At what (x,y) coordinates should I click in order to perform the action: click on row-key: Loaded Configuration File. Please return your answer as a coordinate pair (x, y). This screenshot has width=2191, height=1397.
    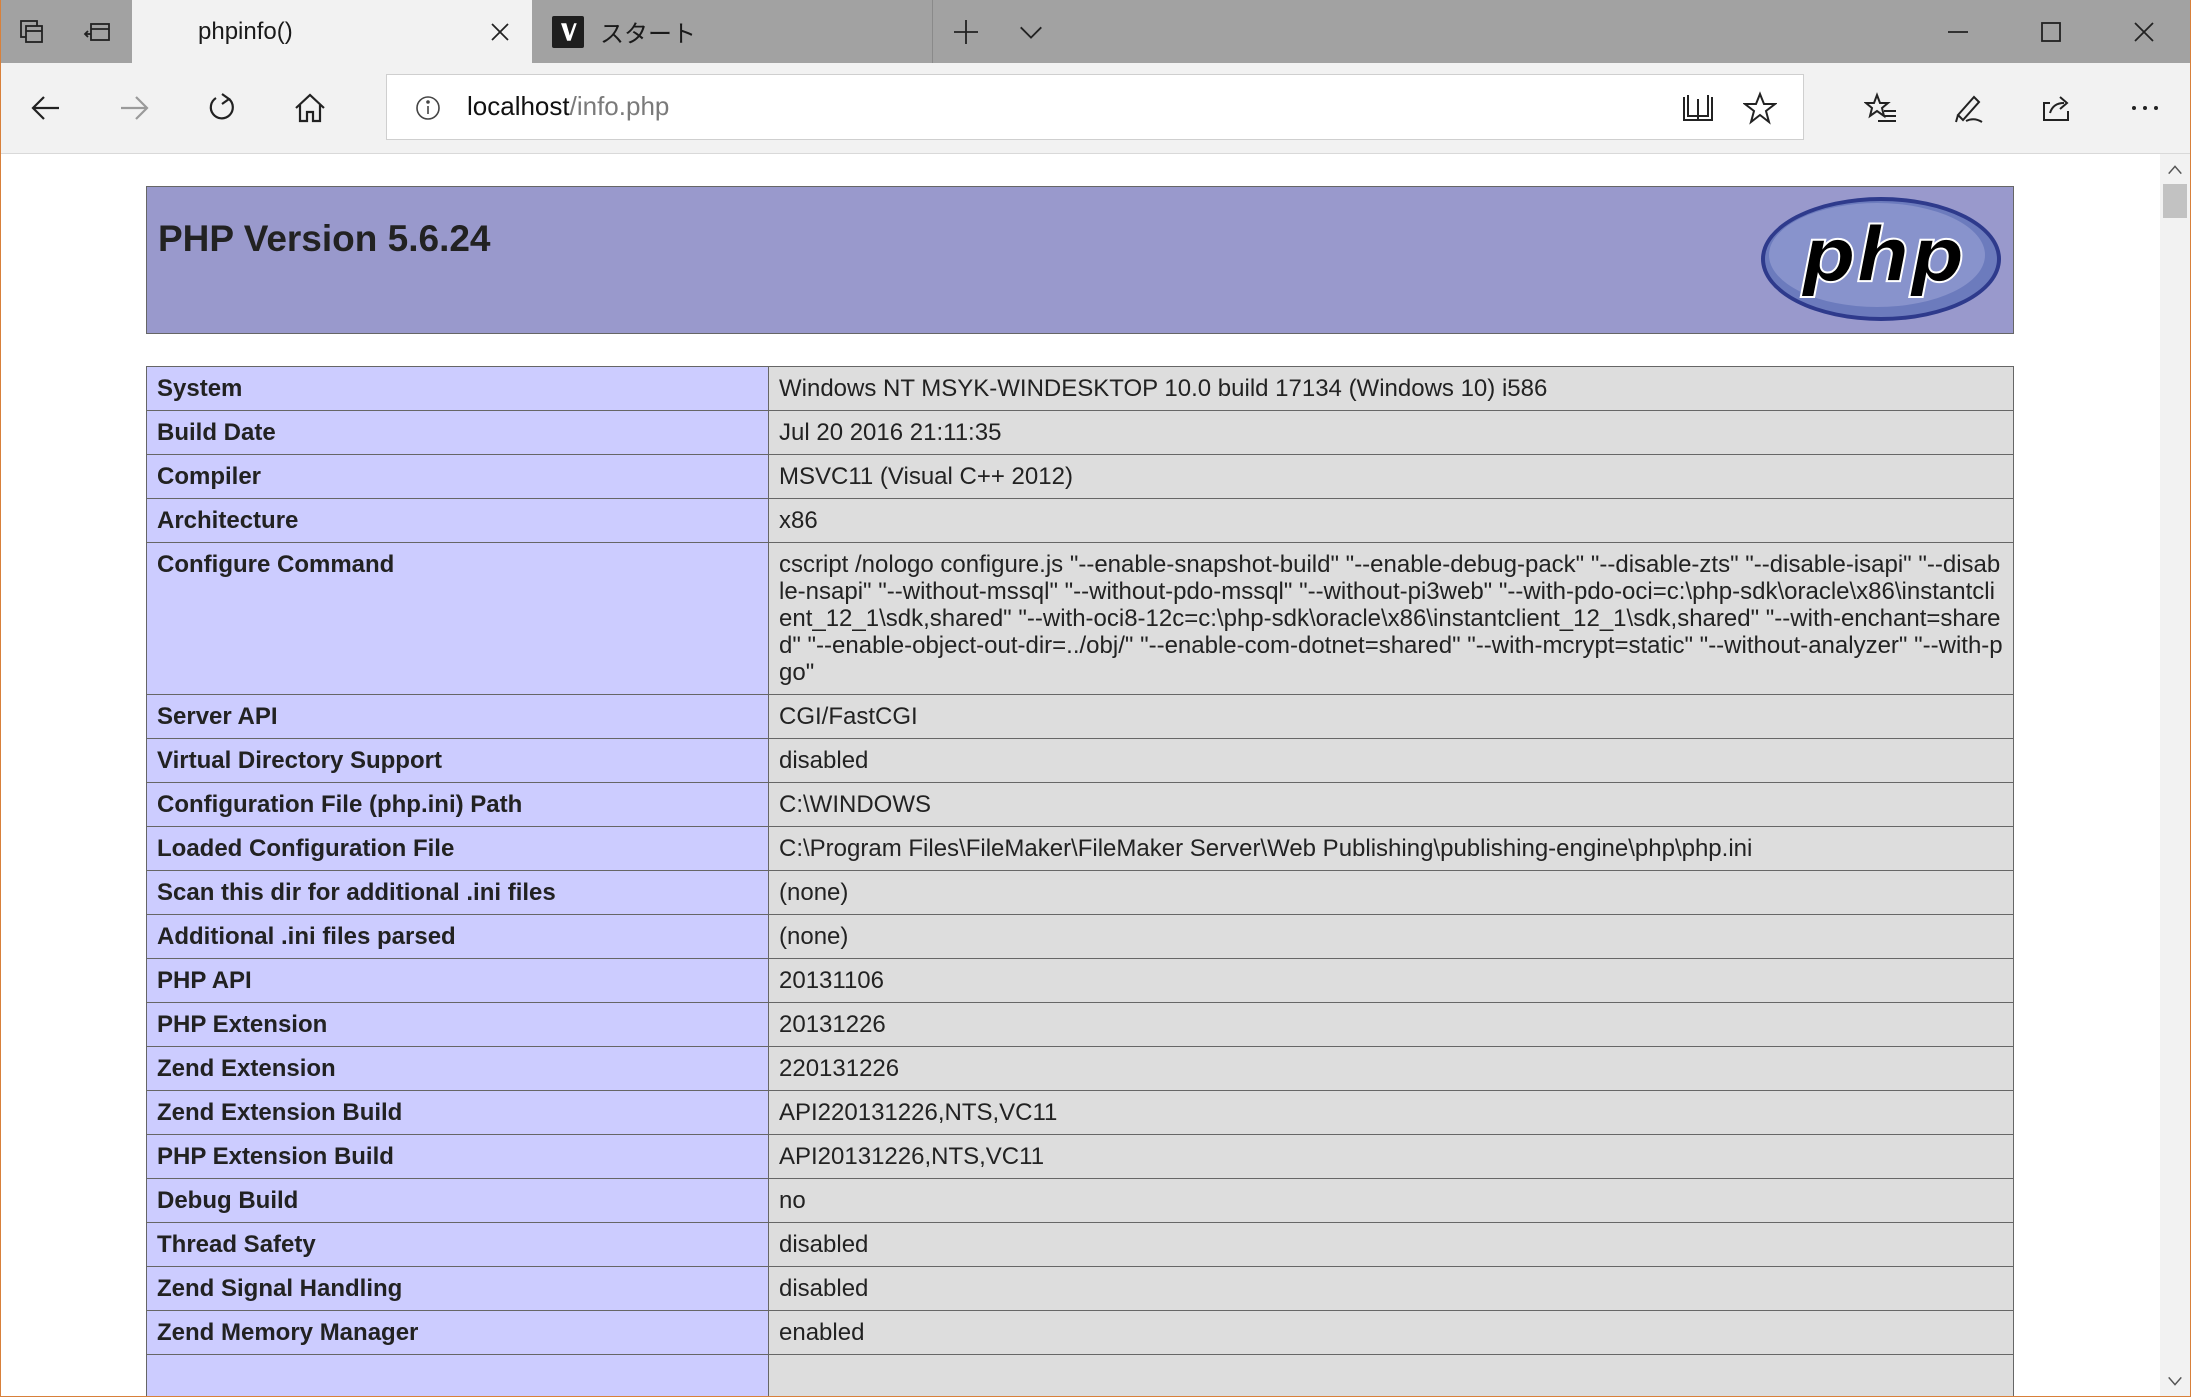
    Looking at the image, I should click on (457, 848).